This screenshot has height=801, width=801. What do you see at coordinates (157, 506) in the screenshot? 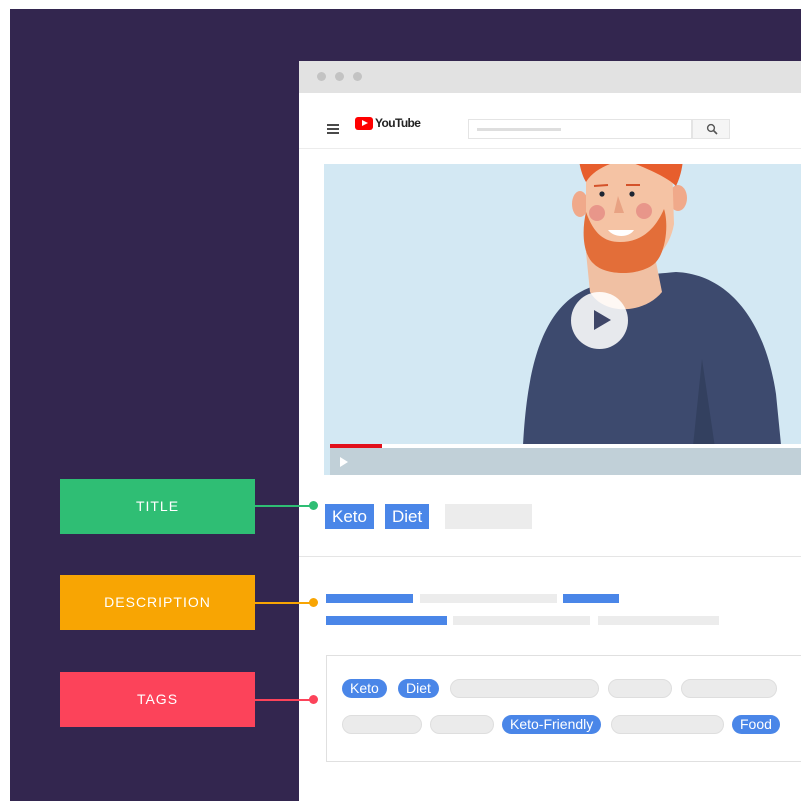
I see `title-label: TITLE` at bounding box center [157, 506].